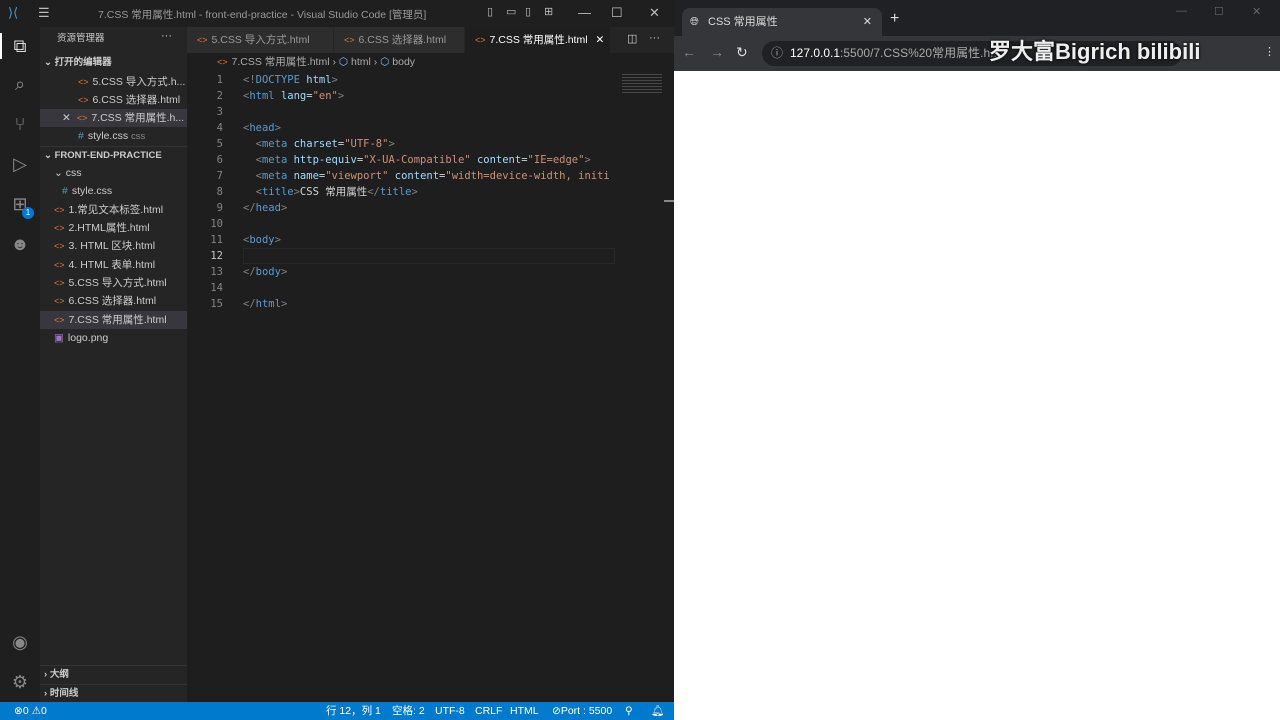 The image size is (1280, 720). I want to click on tab-css-properties: <> 7.CSS 常用属性.html ✕, so click(537, 40).